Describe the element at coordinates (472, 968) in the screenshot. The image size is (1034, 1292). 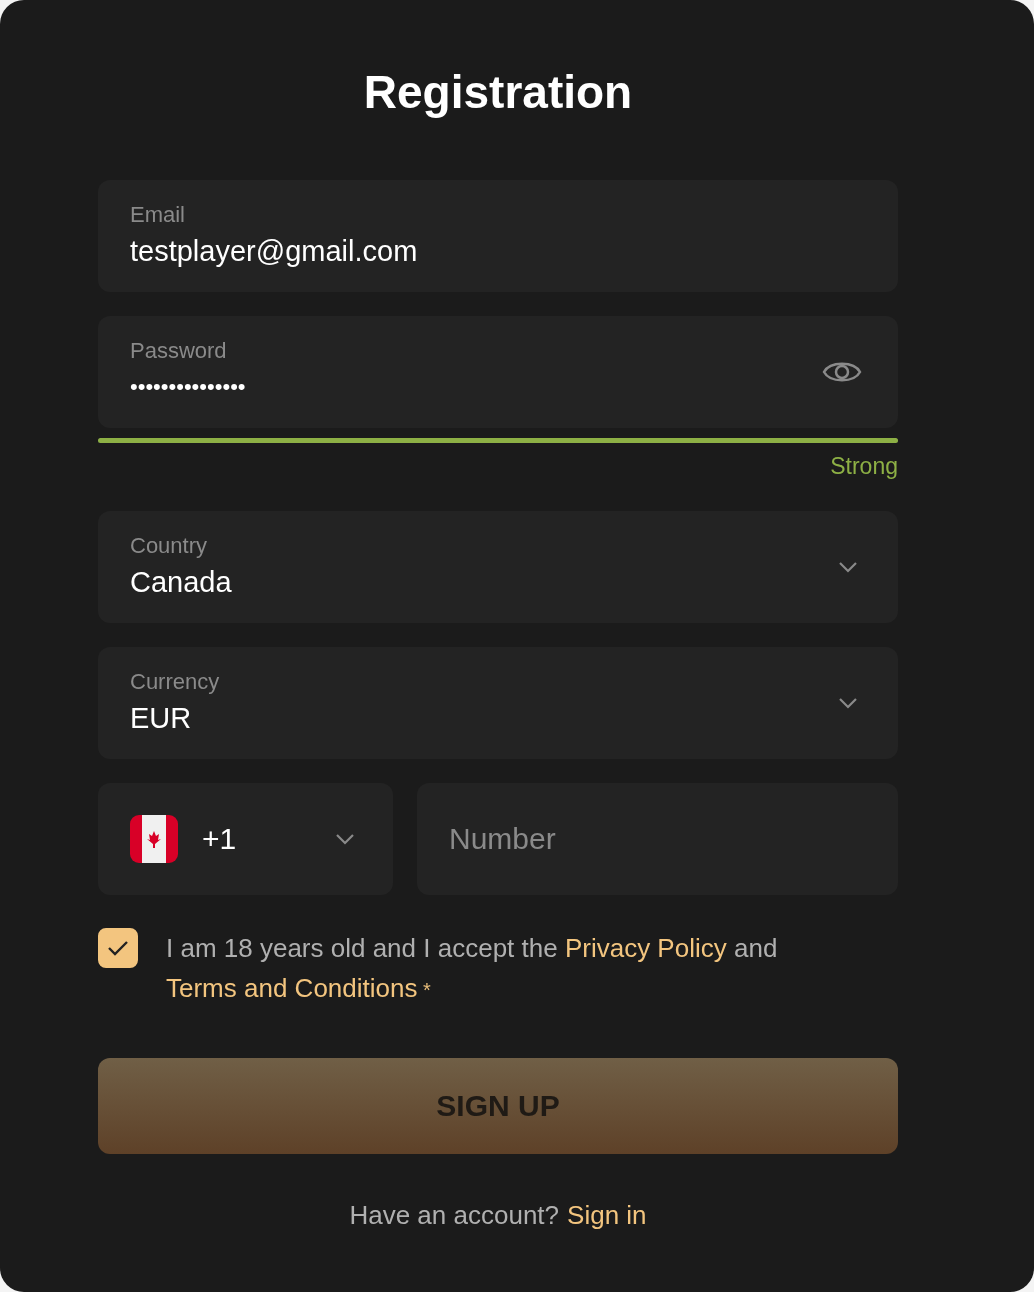
I see `consent-text: I am 18 years old and I accept the Privacy Policy and Terms and Conditions *` at that location.